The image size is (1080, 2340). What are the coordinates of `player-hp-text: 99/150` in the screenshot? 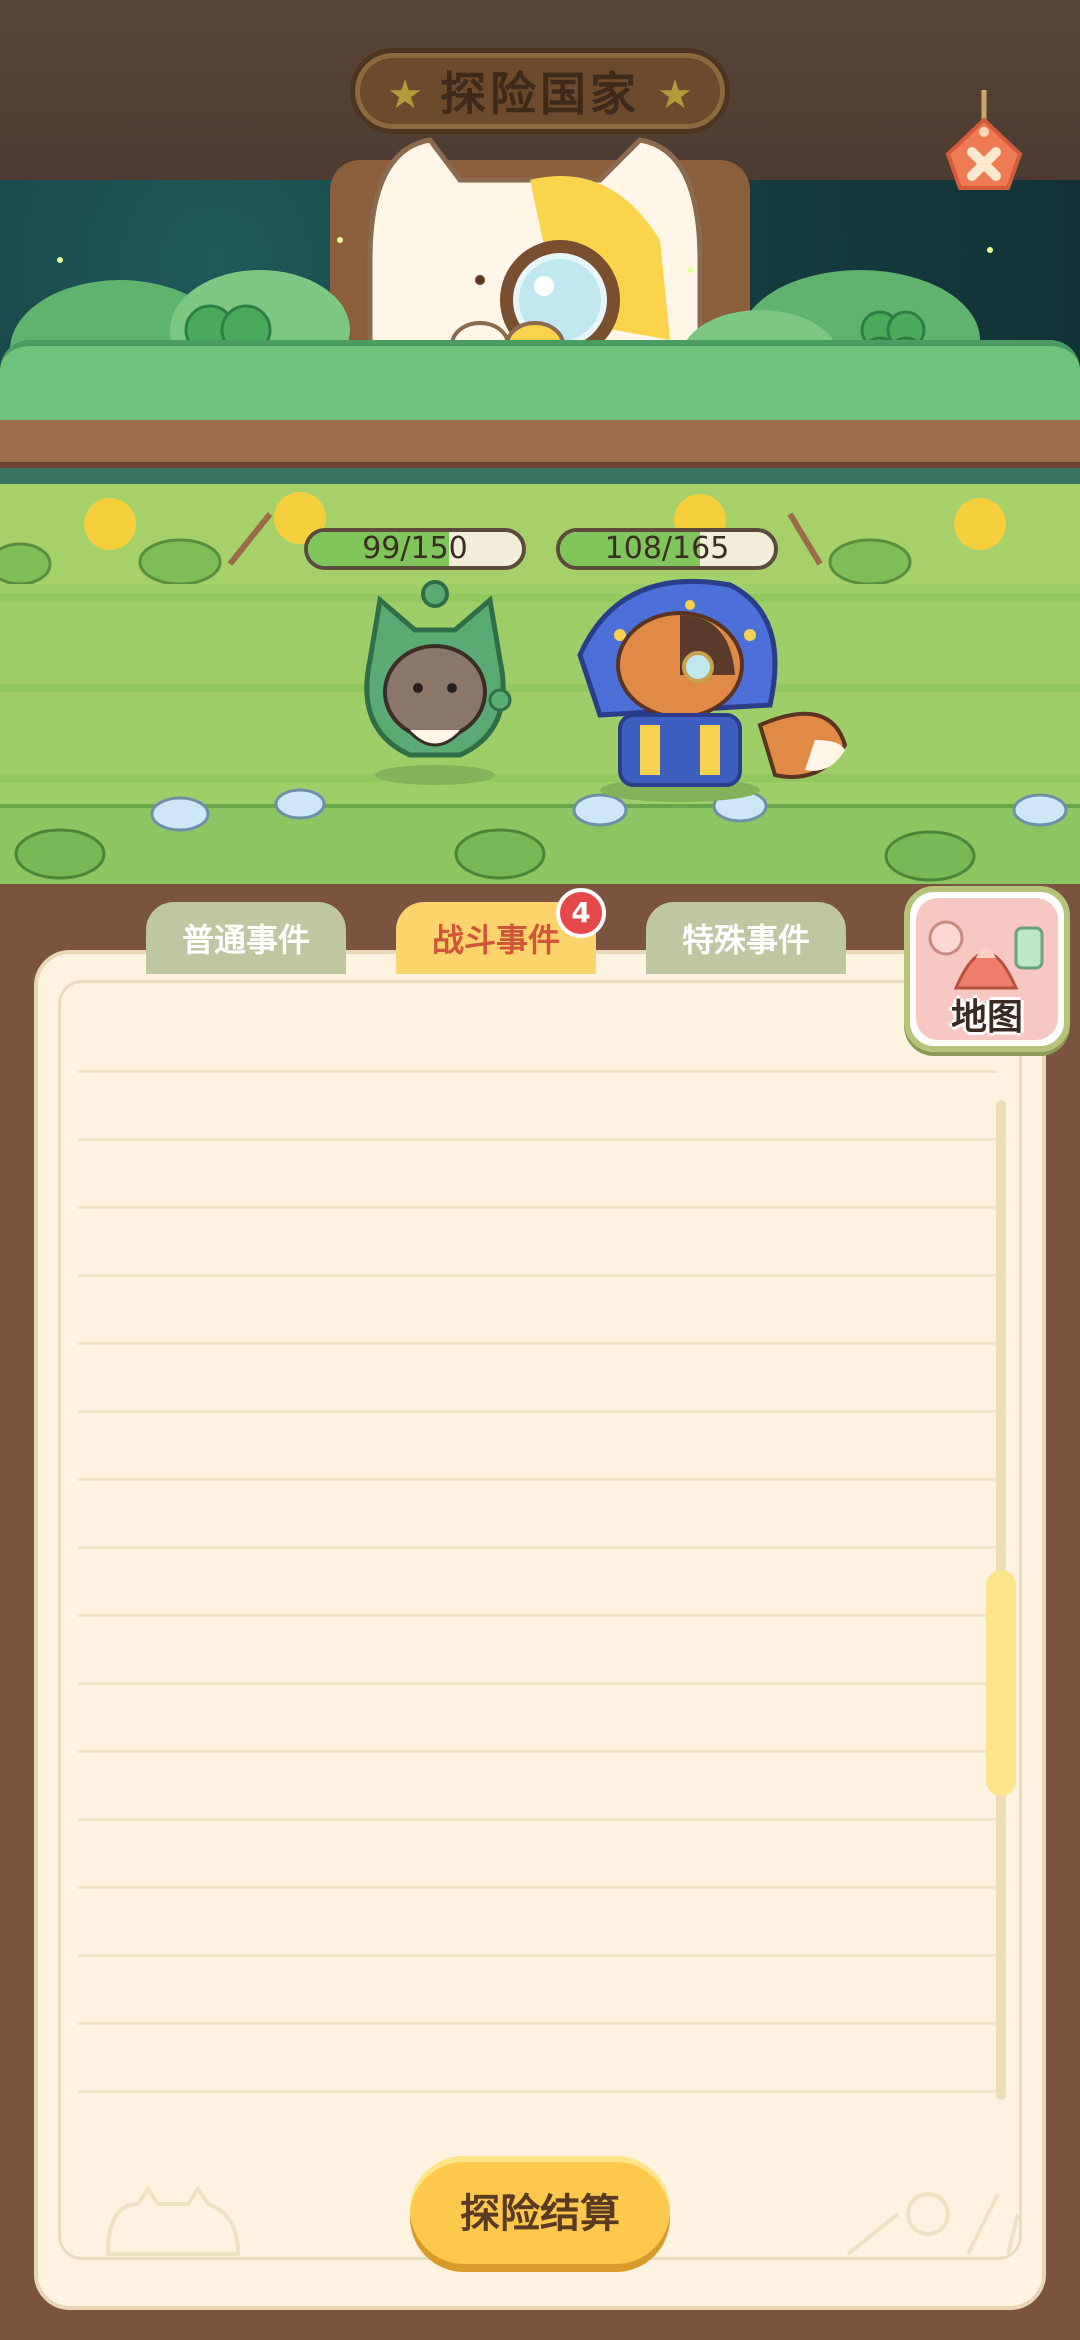 It's located at (415, 548).